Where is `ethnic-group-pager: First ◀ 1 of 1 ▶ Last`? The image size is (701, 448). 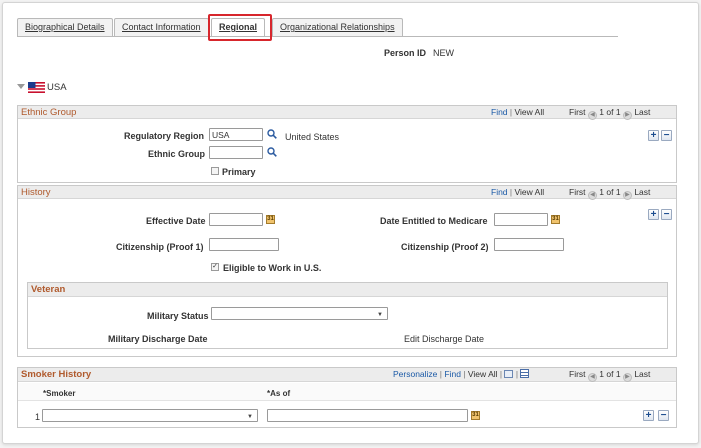 ethnic-group-pager: First ◀ 1 of 1 ▶ Last is located at coordinates (609, 113).